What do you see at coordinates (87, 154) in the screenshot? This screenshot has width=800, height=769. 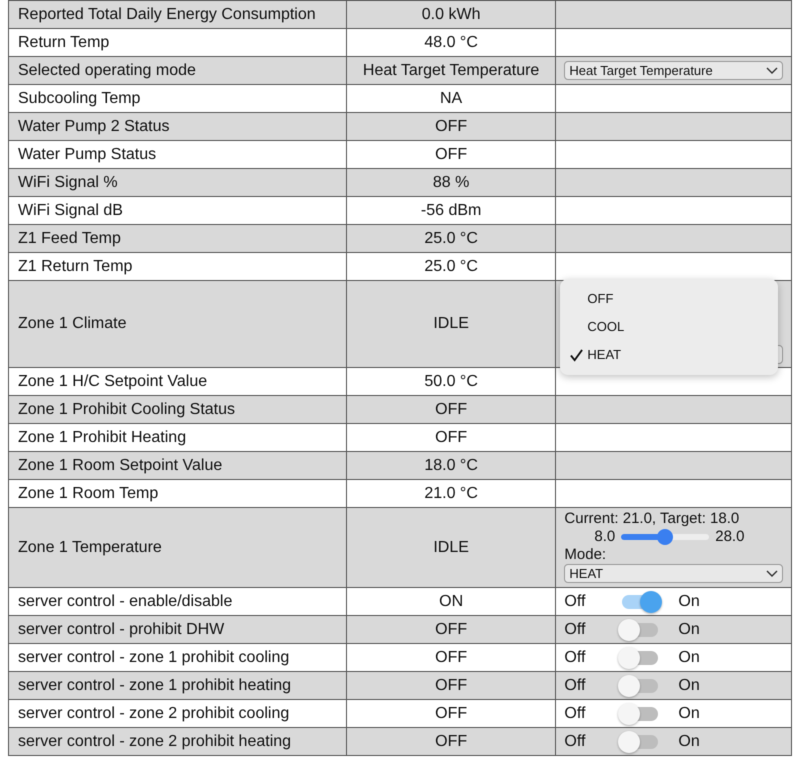 I see `entity-name: Water Pump Status` at bounding box center [87, 154].